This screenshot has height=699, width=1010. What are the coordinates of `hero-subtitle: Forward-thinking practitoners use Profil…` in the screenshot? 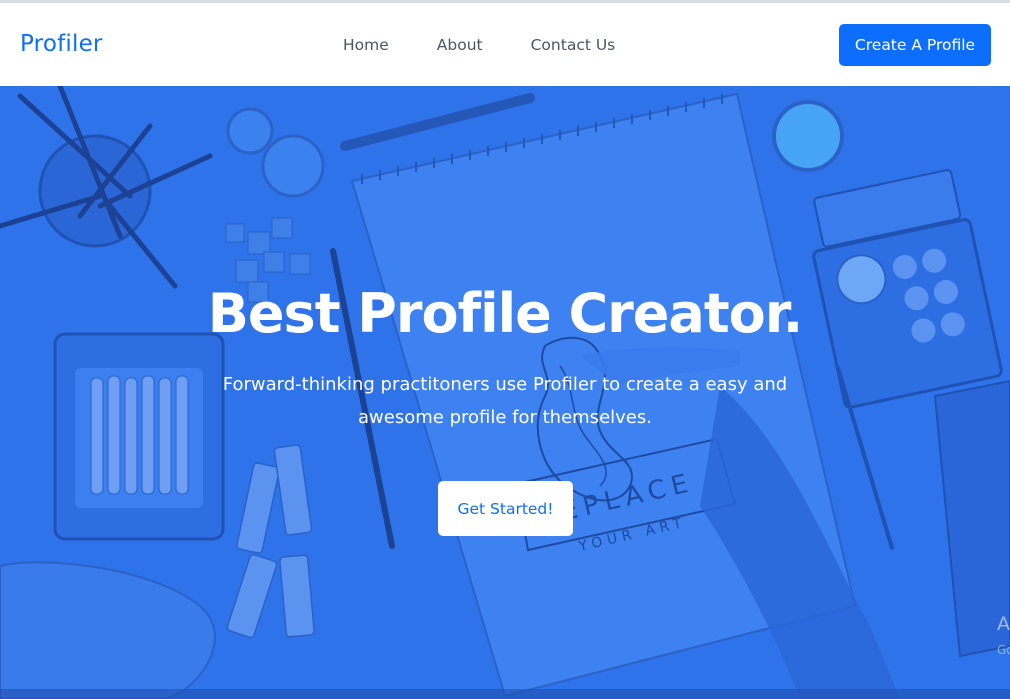 It's located at (505, 401).